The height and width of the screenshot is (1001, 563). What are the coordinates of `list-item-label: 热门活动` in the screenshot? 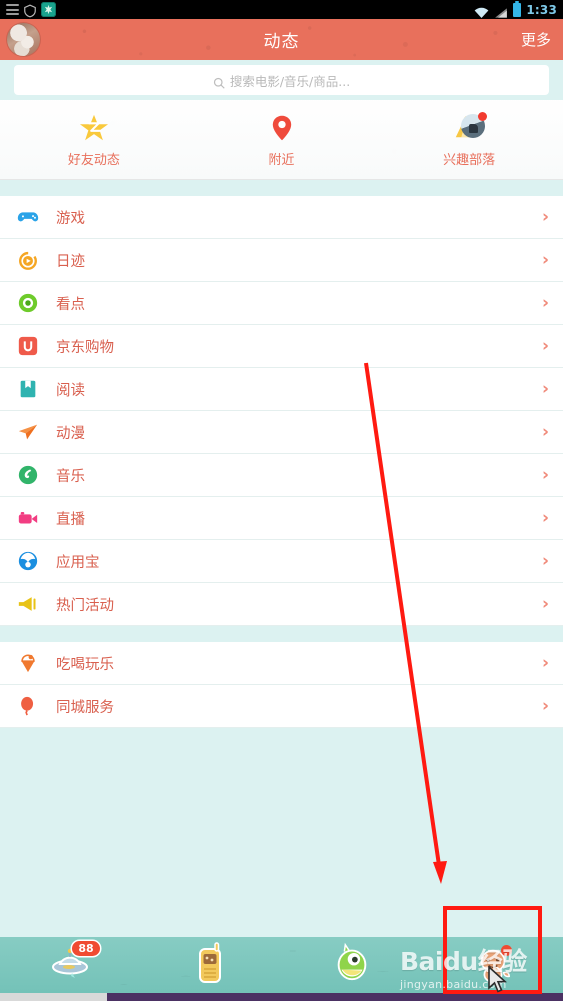 It's located at (85, 605).